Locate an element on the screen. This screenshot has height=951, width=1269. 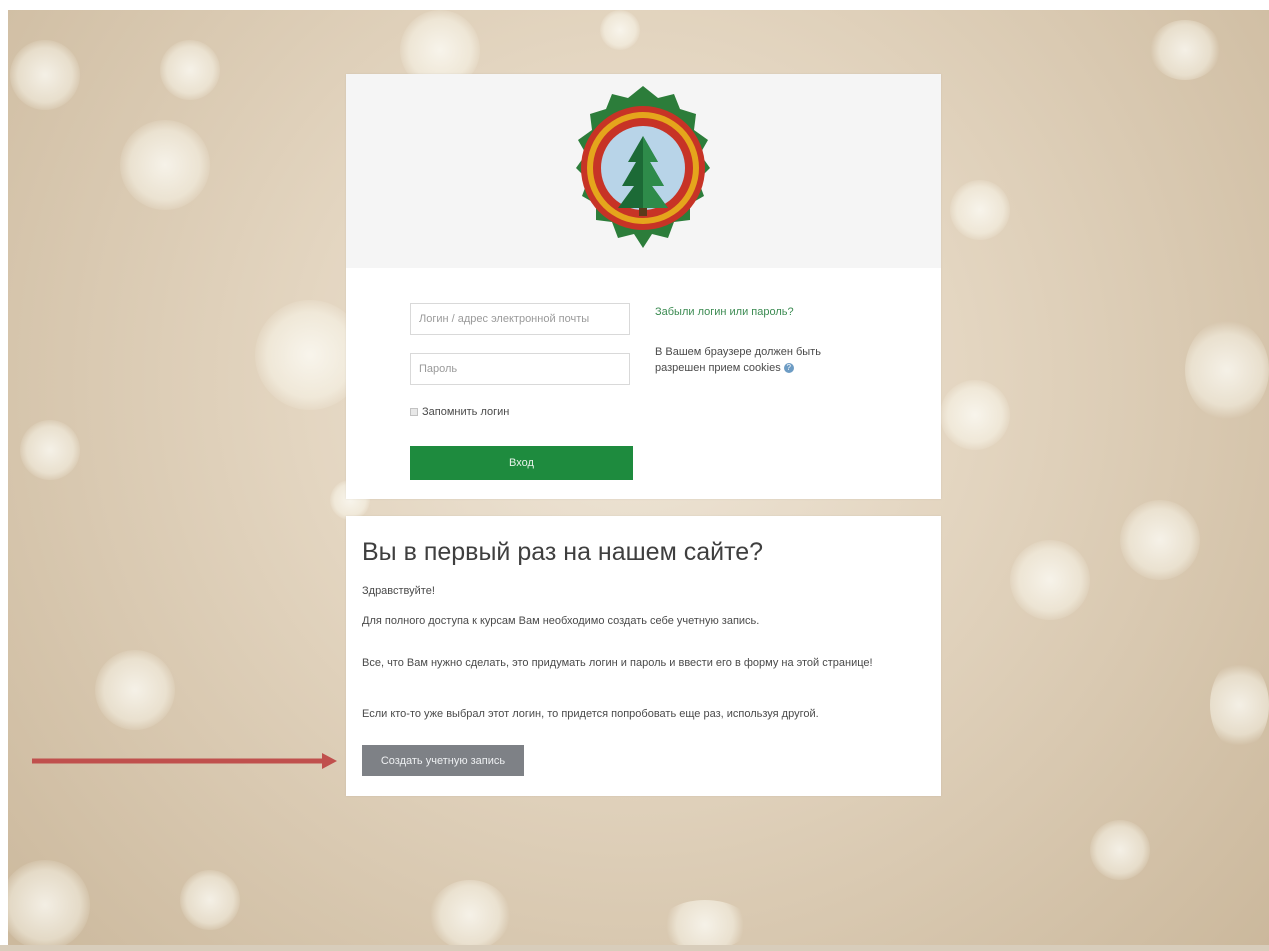
left-frame-edge is located at coordinates (4, 475).